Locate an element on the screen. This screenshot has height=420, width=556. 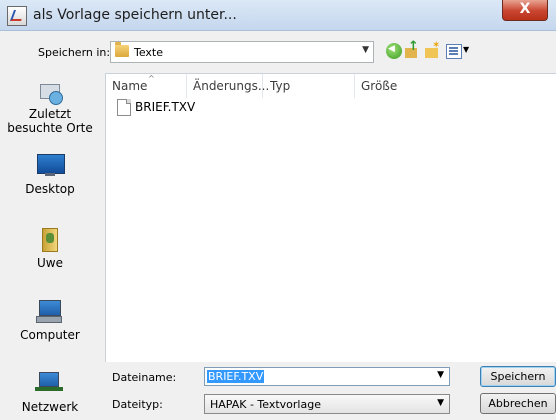
cancel-button: Abbrechen is located at coordinates (518, 403).